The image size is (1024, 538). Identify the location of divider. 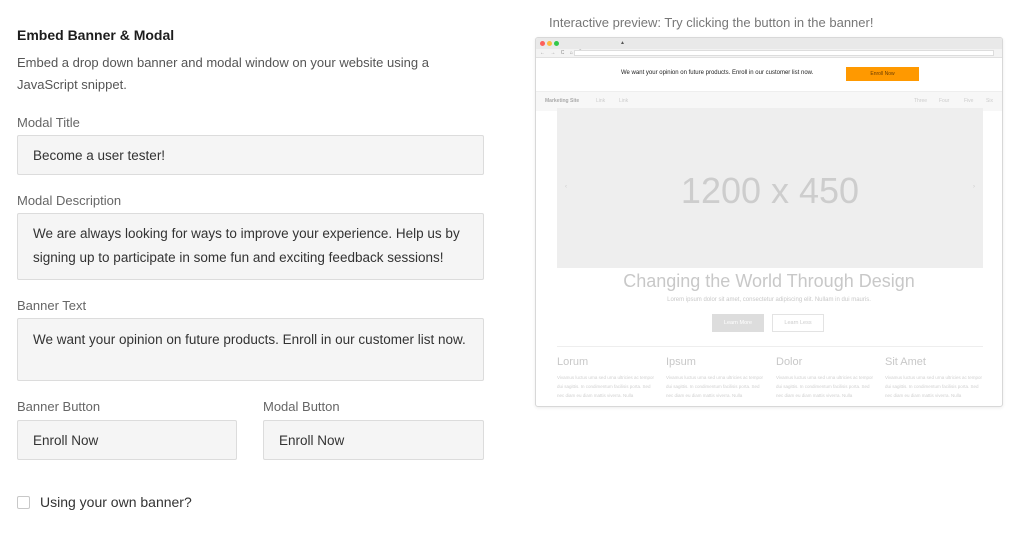
(770, 346).